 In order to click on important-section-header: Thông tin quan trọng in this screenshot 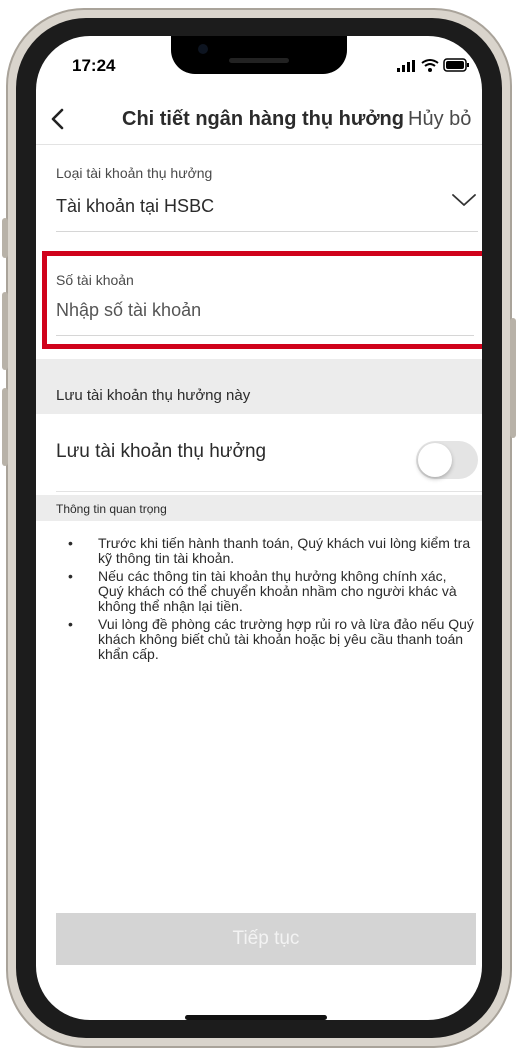, I will do `click(259, 508)`.